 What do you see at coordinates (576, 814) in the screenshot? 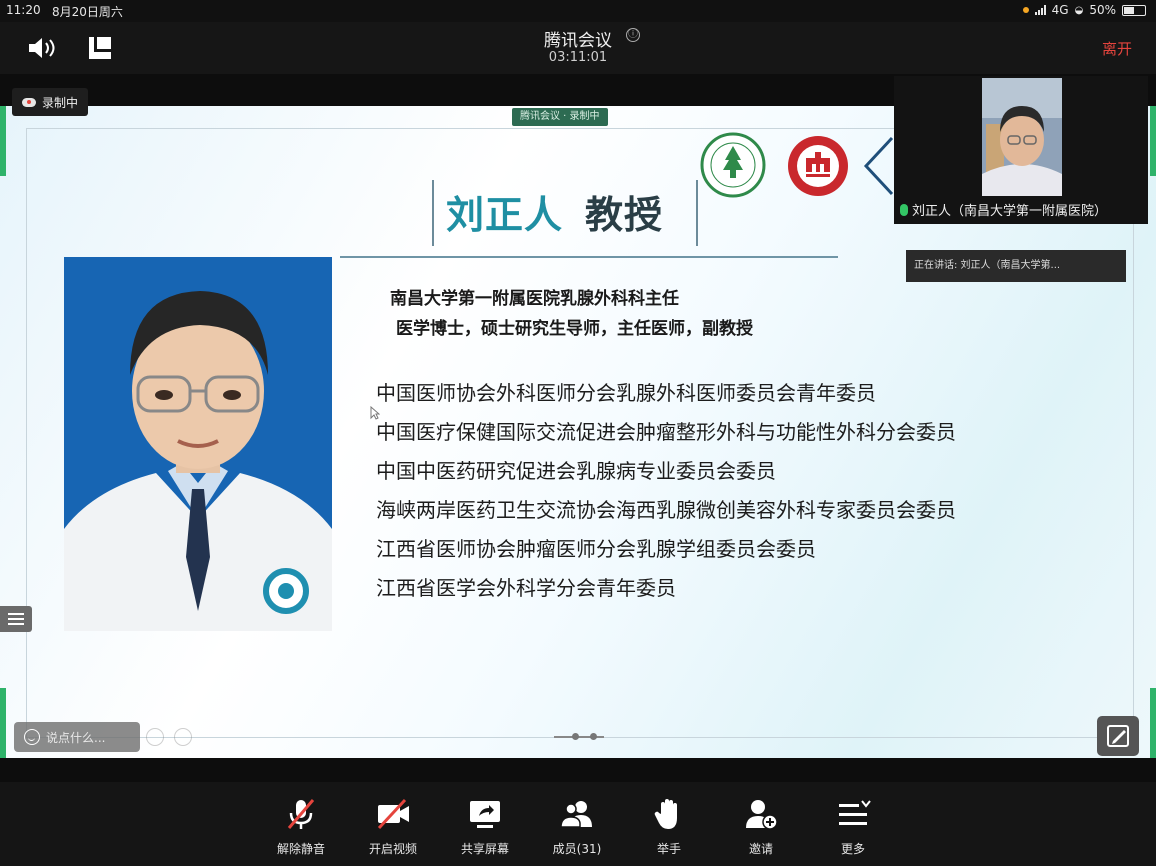
I see `members-icon` at bounding box center [576, 814].